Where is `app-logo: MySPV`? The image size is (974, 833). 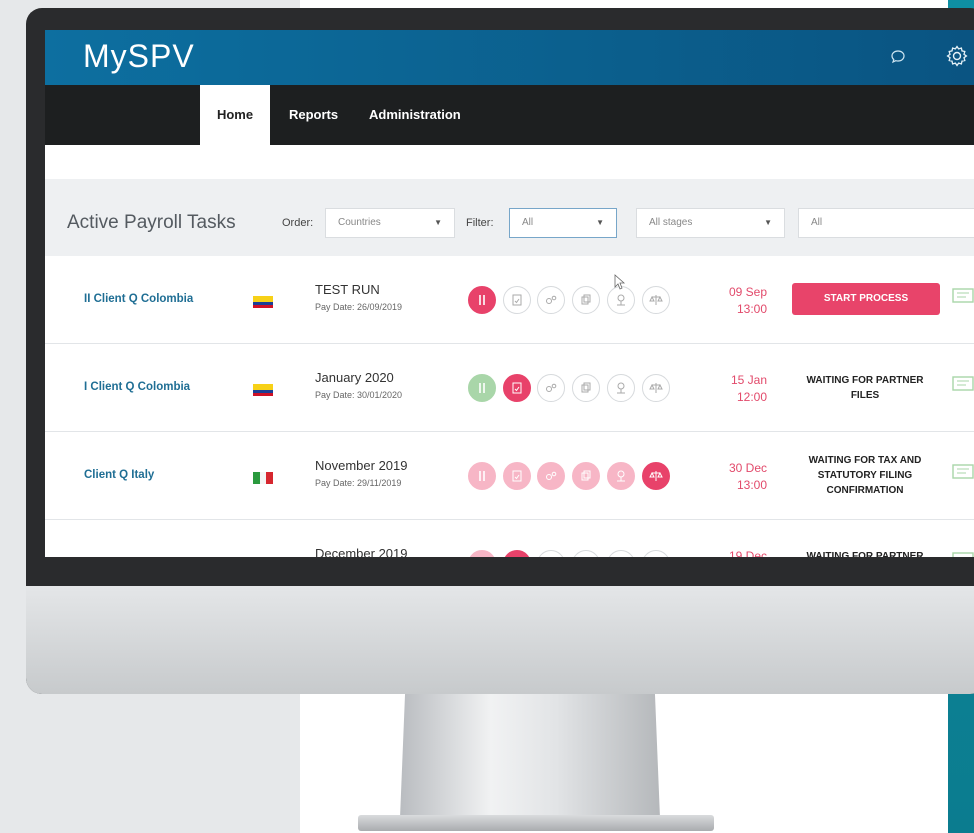
app-logo: MySPV is located at coordinates (139, 56).